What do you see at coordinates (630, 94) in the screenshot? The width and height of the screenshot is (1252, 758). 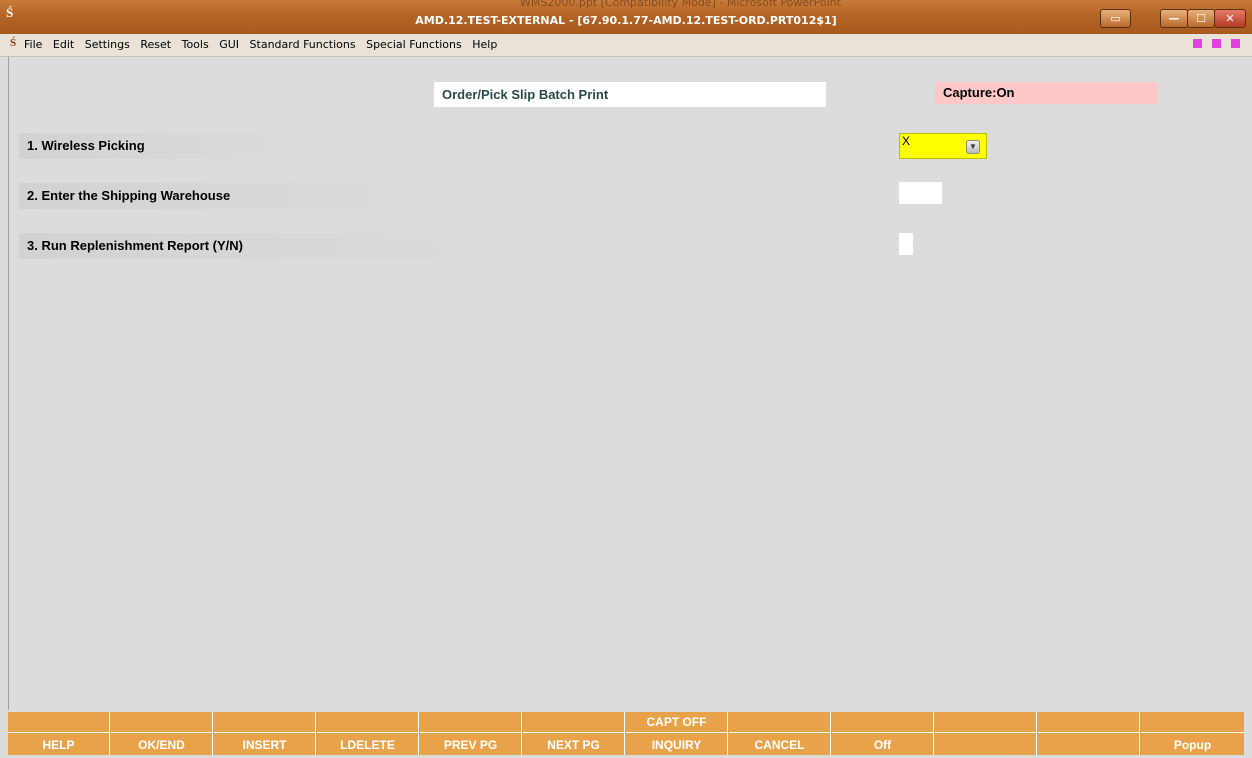 I see `screen-title: Order/Pick Slip Batch Print` at bounding box center [630, 94].